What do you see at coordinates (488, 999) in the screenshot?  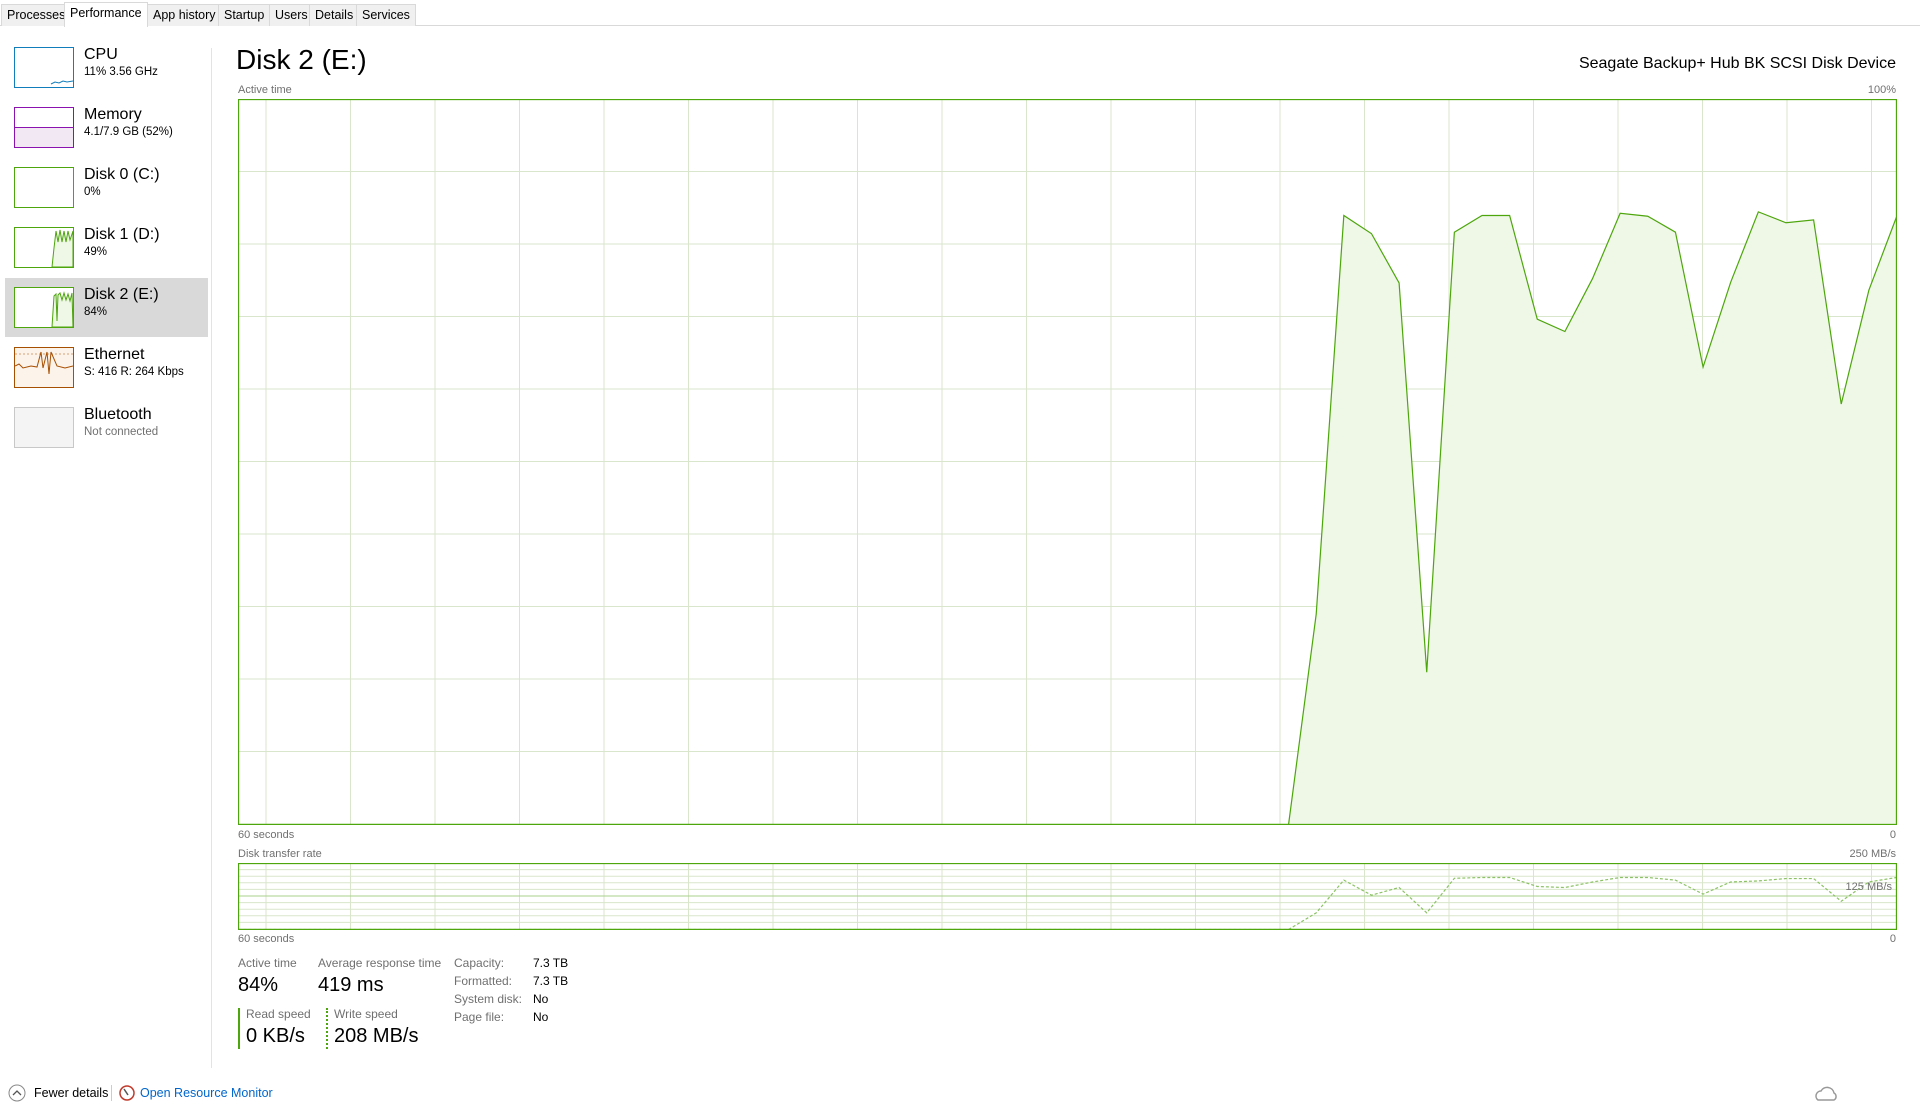 I see `system-disk-label: System disk:` at bounding box center [488, 999].